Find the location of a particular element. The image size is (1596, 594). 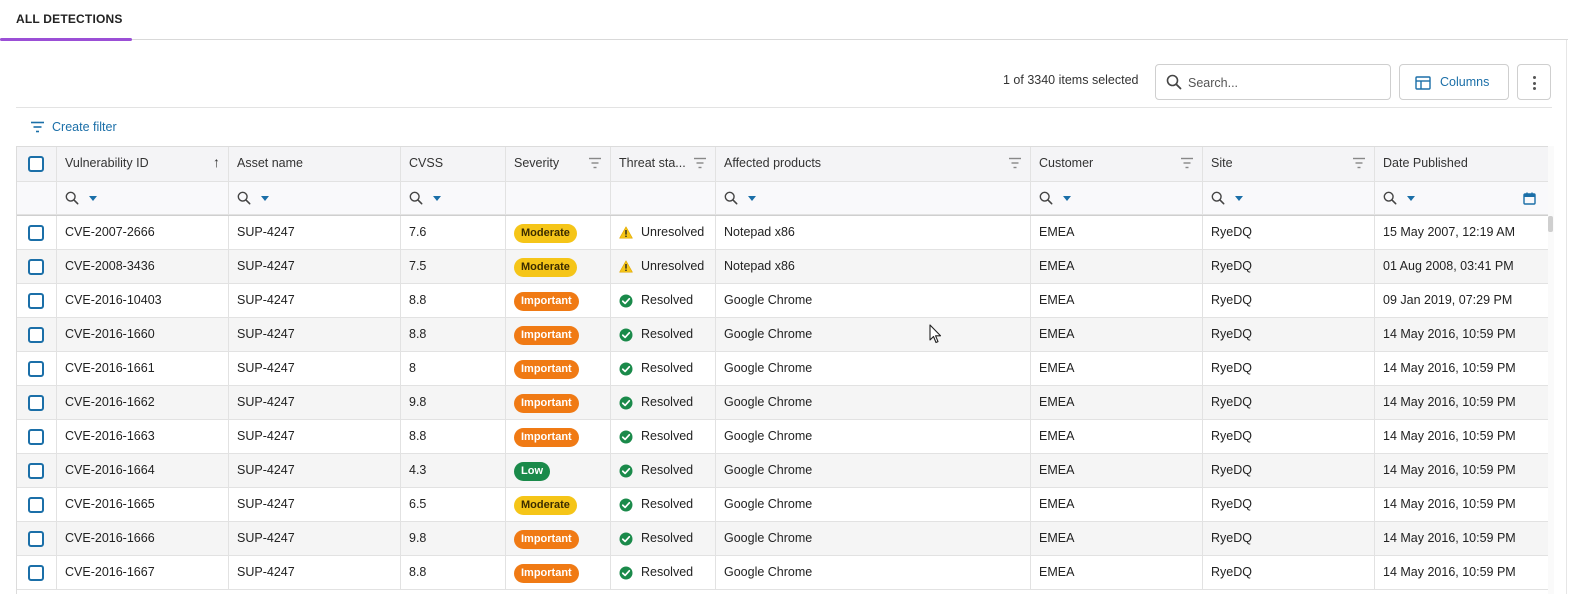

vulnerability-id: CVE-2016-1667 is located at coordinates (110, 572).